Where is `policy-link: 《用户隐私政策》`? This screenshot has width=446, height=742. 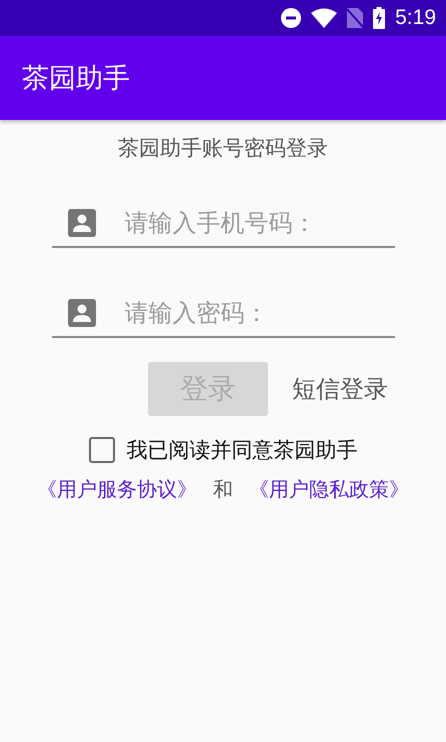 policy-link: 《用户隐私政策》 is located at coordinates (329, 489).